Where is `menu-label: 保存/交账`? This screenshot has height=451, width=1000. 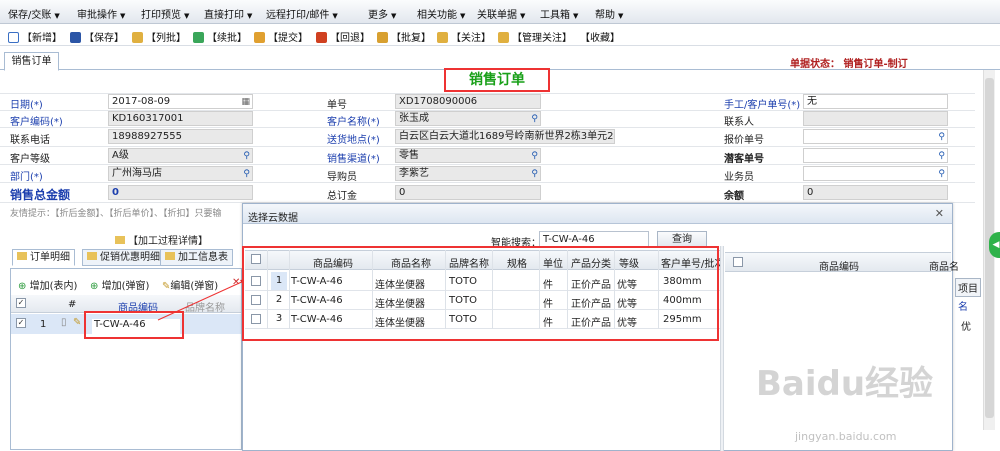 menu-label: 保存/交账 is located at coordinates (30, 15).